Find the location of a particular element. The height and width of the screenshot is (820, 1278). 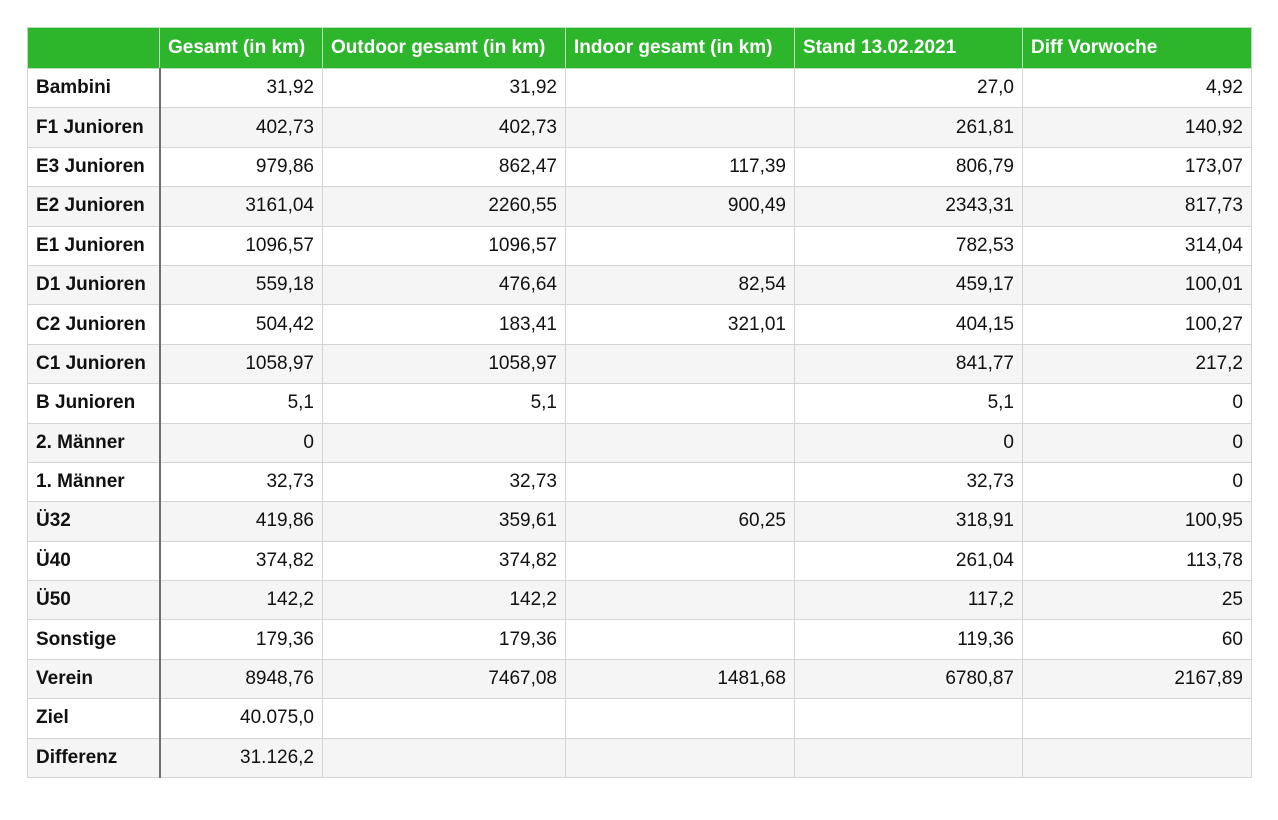

cell-stand is located at coordinates (908, 718).